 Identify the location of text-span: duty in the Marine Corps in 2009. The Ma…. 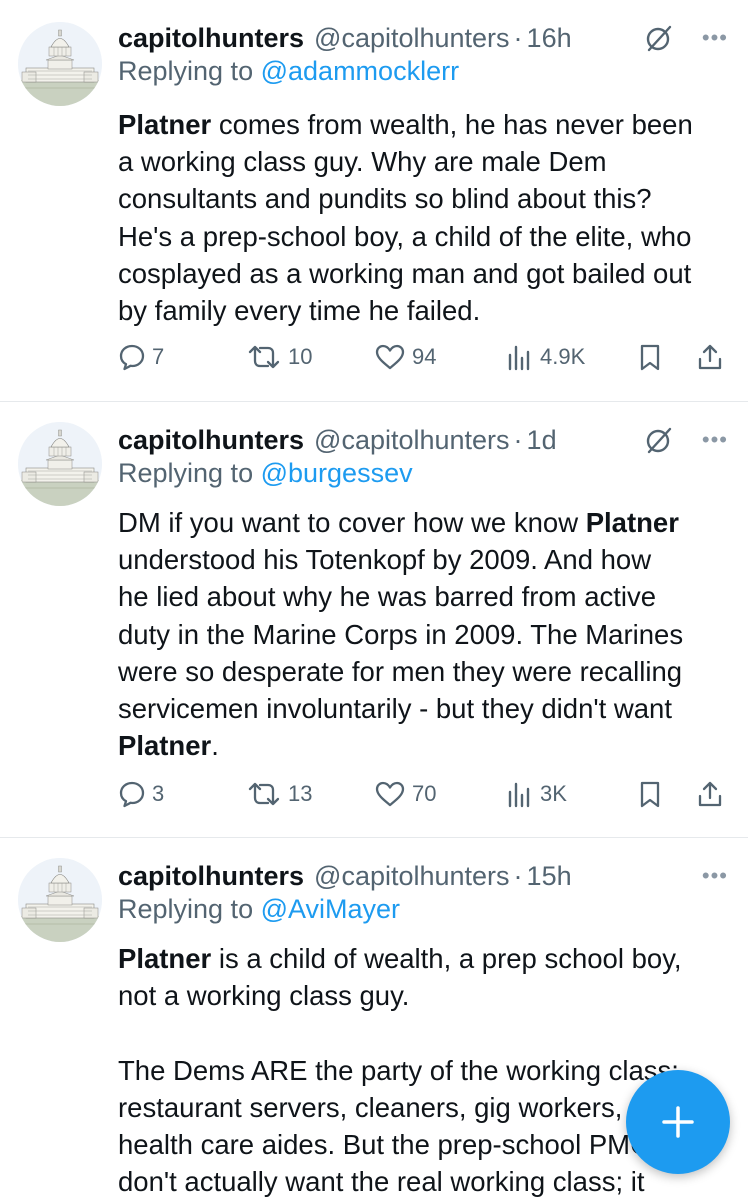
(401, 634).